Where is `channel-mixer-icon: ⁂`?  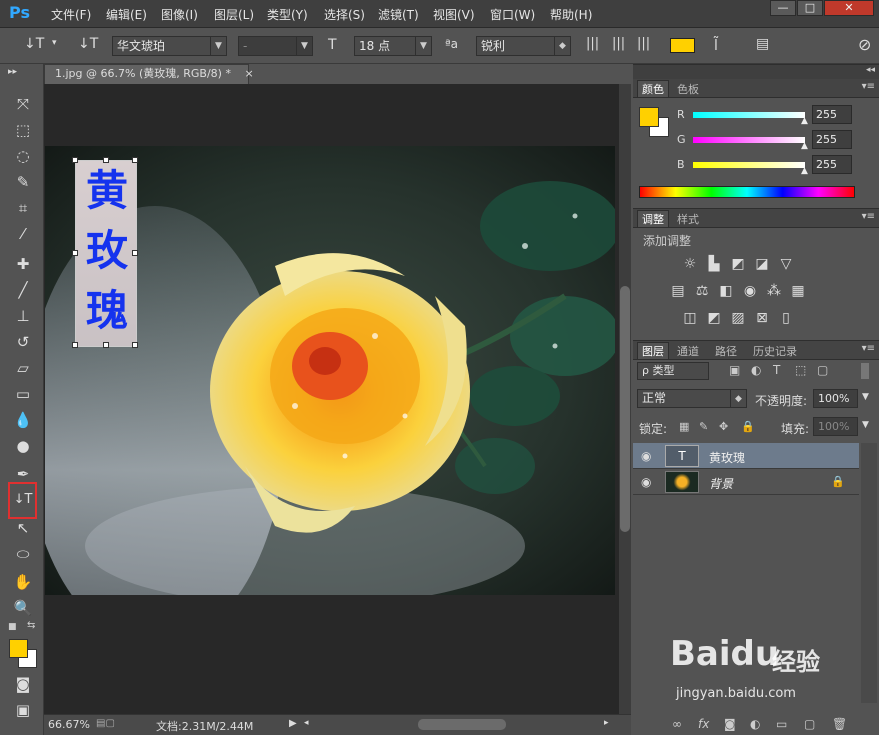
channel-mixer-icon: ⁂ is located at coordinates (774, 291).